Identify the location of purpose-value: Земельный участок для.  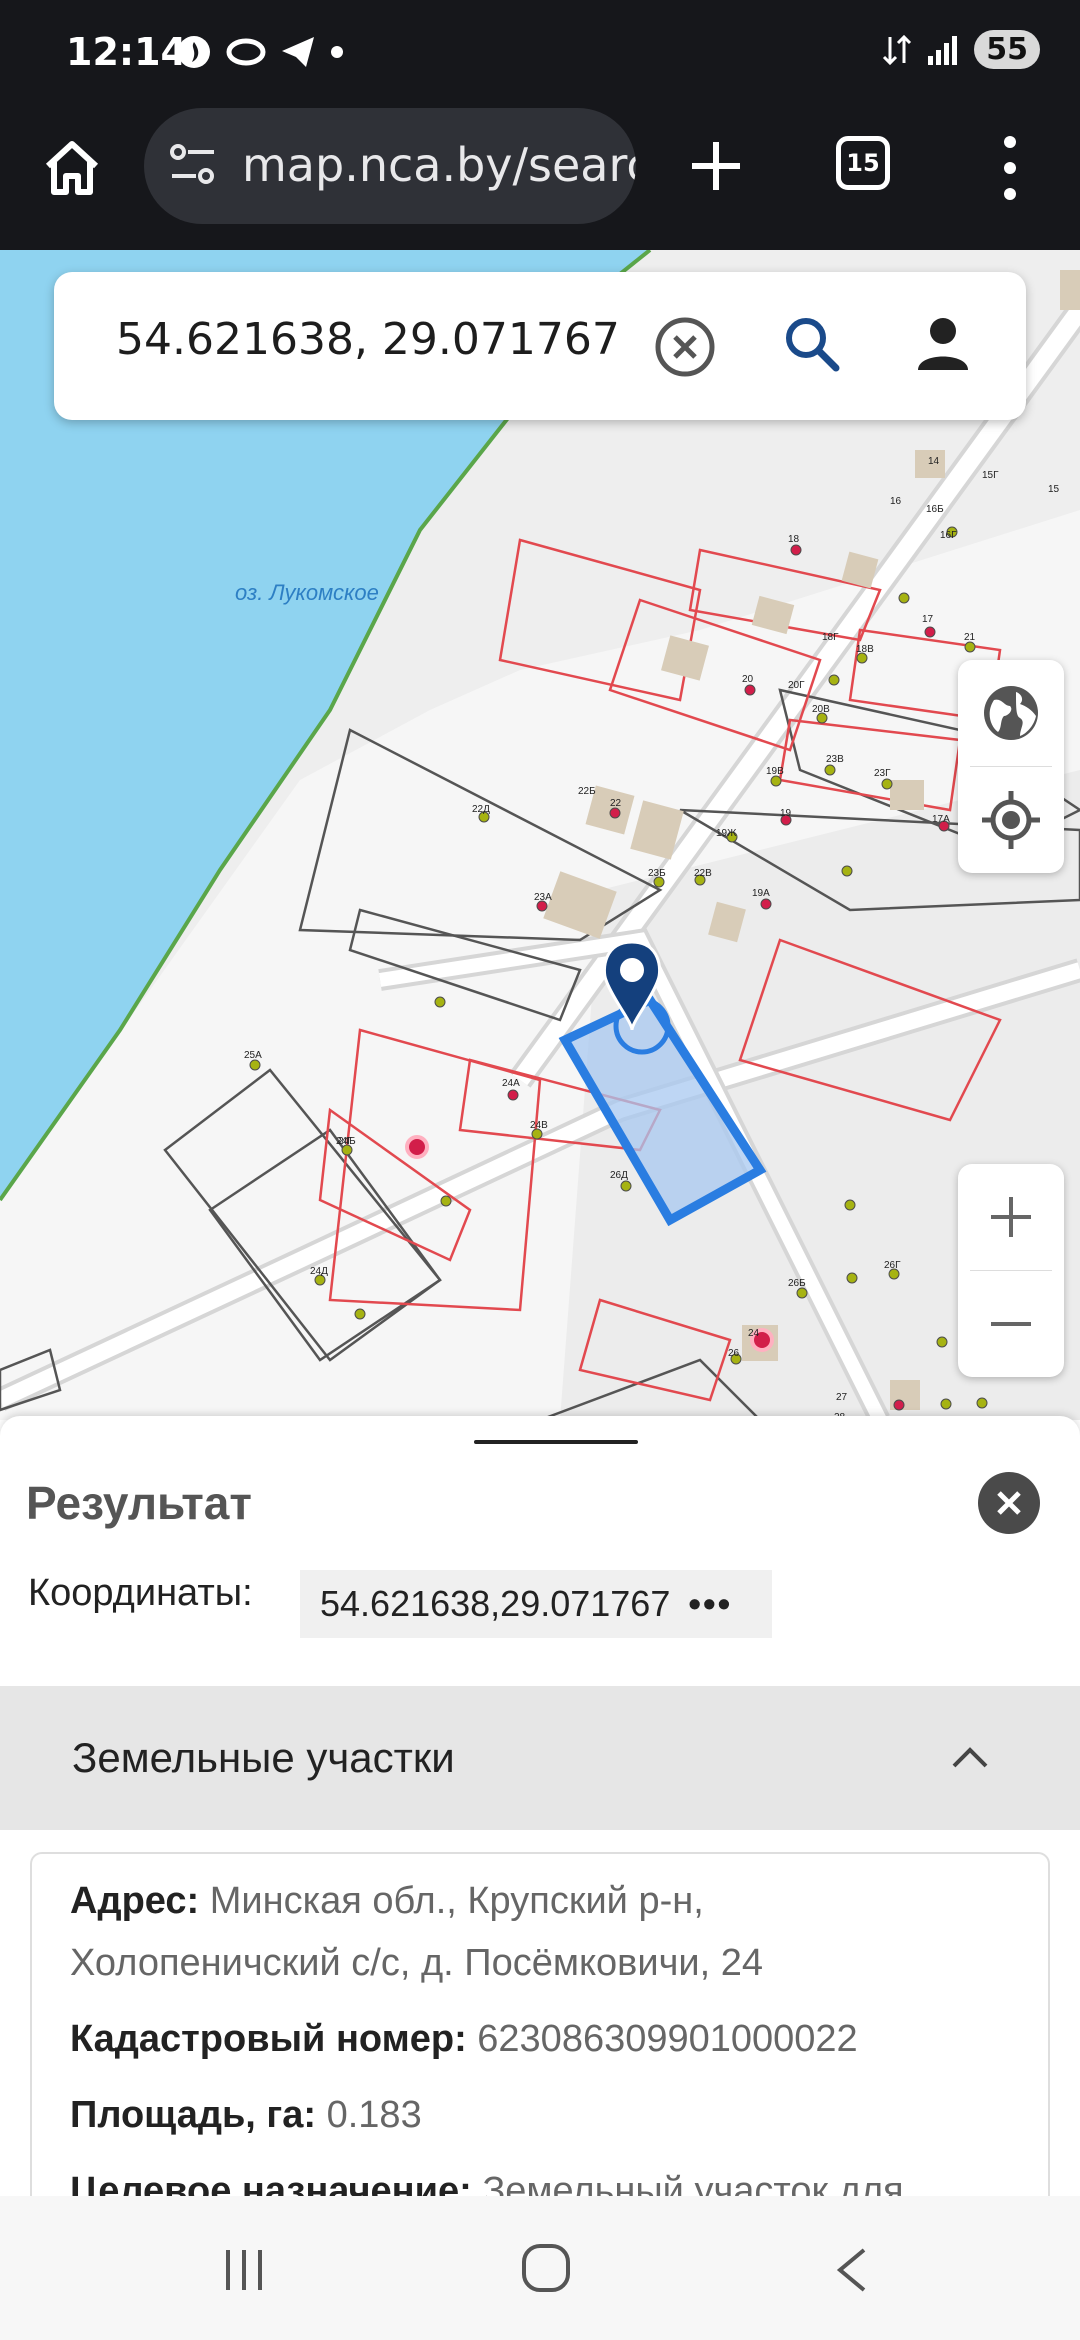
(693, 2183).